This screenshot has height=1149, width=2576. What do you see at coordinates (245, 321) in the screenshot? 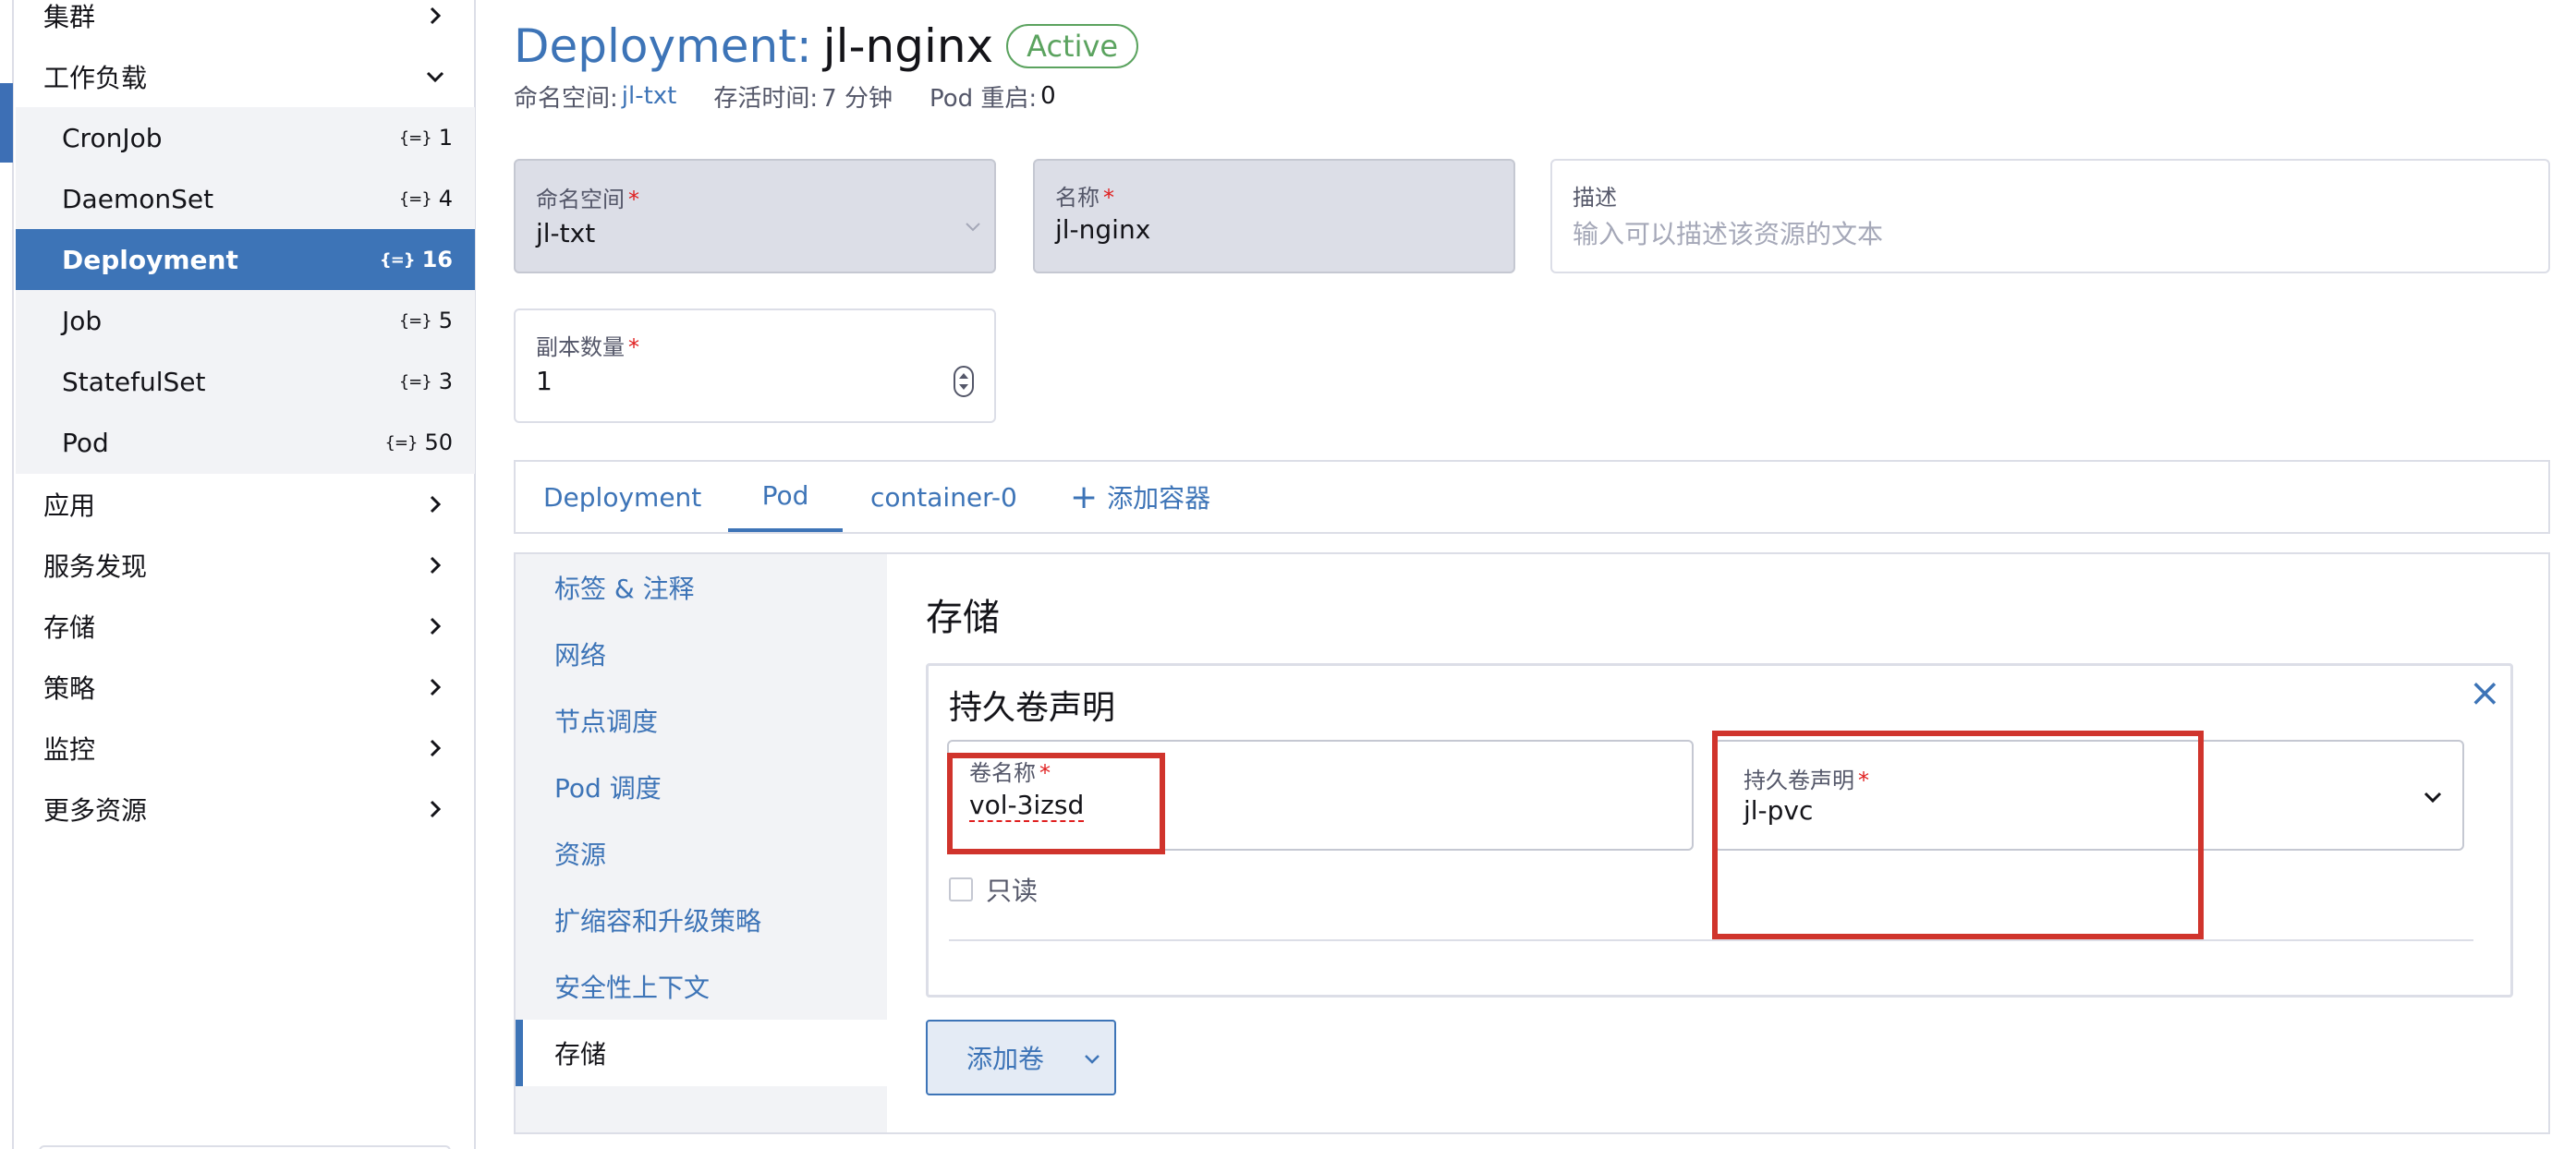
I see `sidebar-item-job: Job {=} 5` at bounding box center [245, 321].